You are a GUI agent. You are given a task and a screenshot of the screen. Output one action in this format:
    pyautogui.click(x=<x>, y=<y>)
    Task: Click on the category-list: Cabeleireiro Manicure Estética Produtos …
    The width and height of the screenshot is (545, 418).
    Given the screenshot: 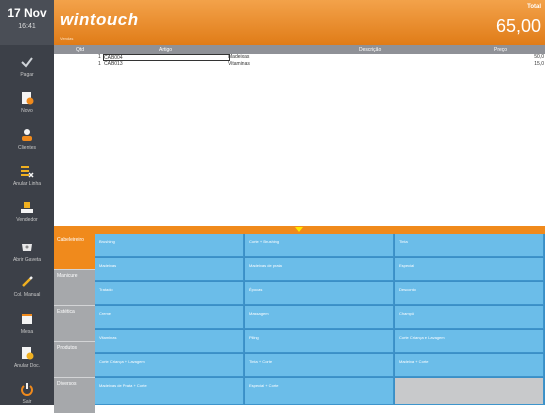 What is the action you would take?
    pyautogui.click(x=74, y=323)
    